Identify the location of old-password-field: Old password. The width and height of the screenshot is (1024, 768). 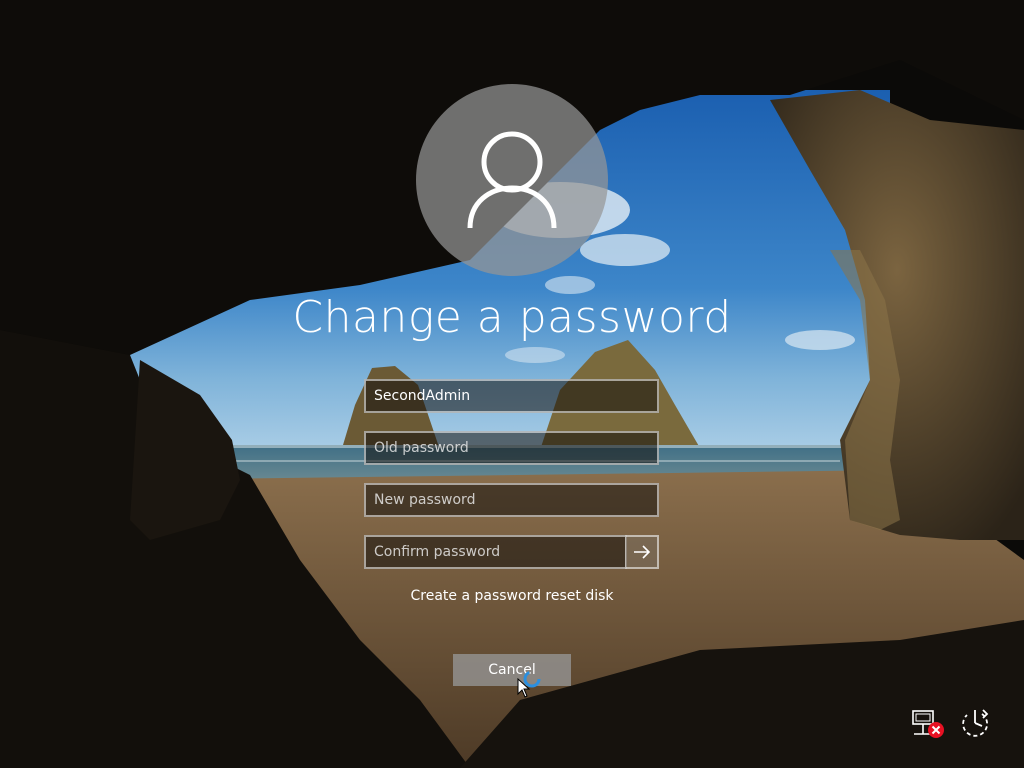
(511, 448).